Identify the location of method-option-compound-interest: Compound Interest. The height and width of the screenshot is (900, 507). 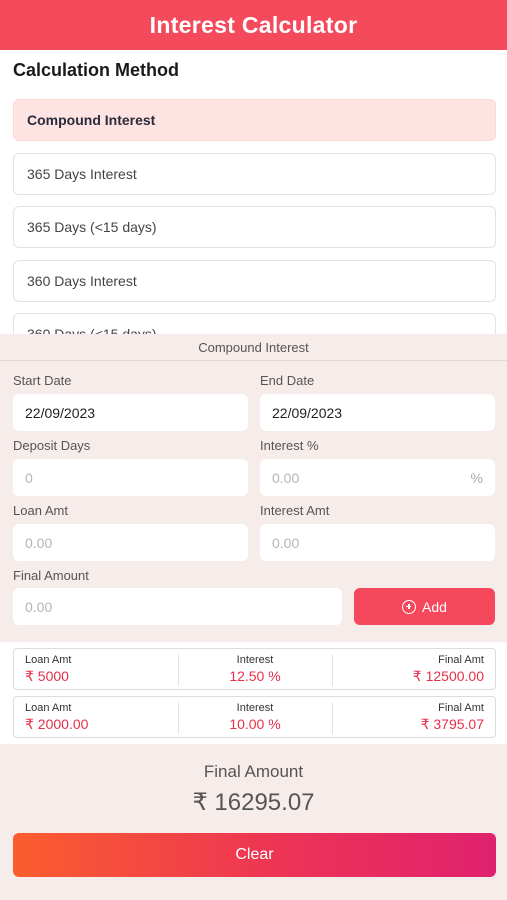
(254, 120).